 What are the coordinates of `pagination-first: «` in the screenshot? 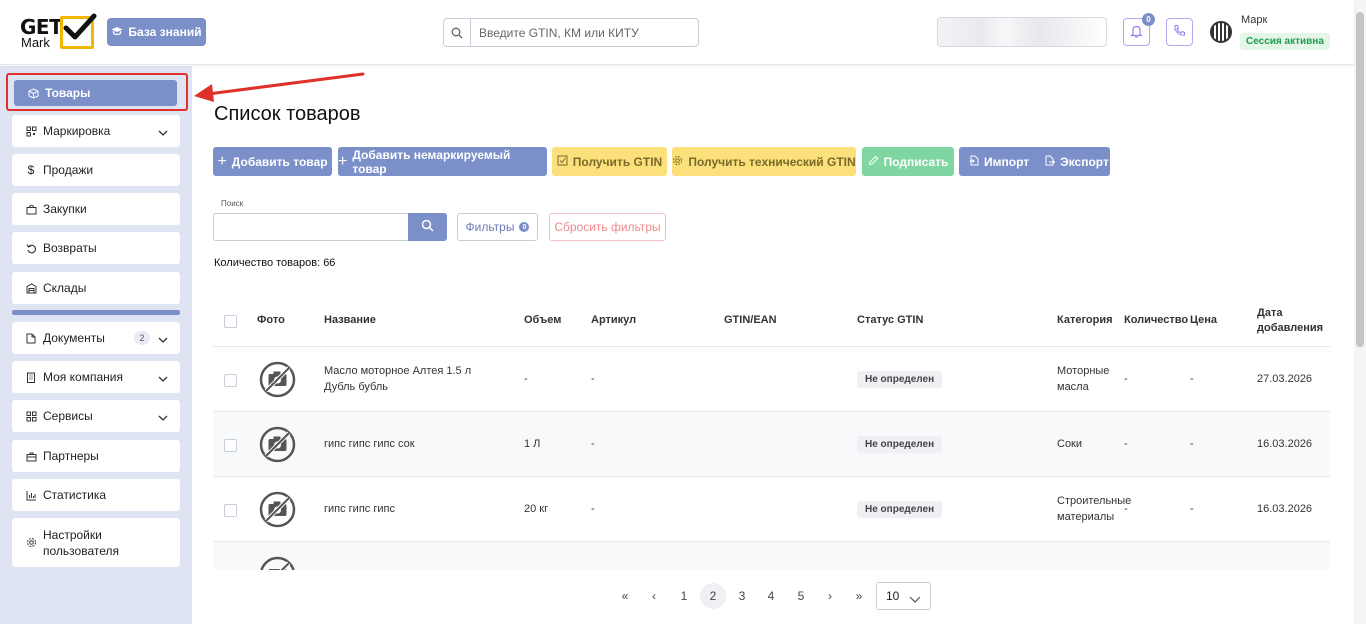 It's located at (625, 596).